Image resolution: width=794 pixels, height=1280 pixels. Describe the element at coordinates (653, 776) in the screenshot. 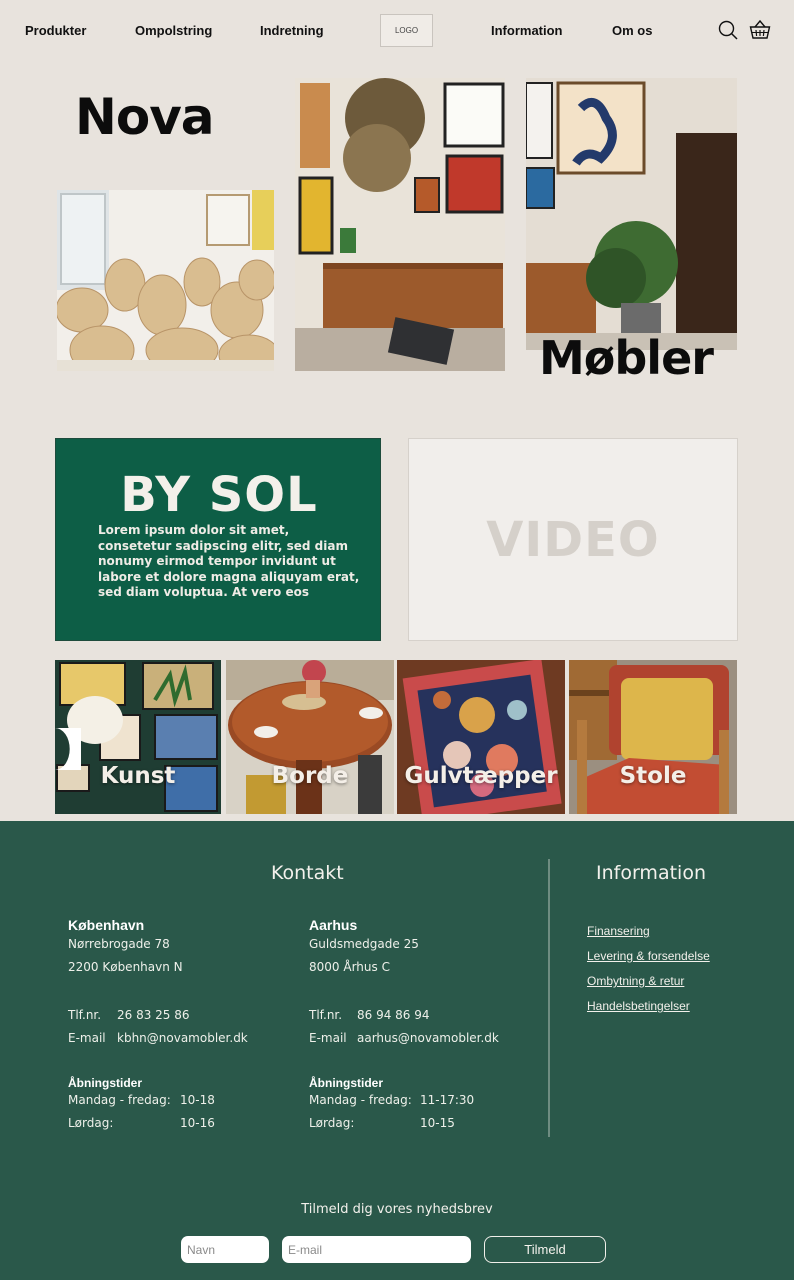

I see `category-label: Stole` at that location.